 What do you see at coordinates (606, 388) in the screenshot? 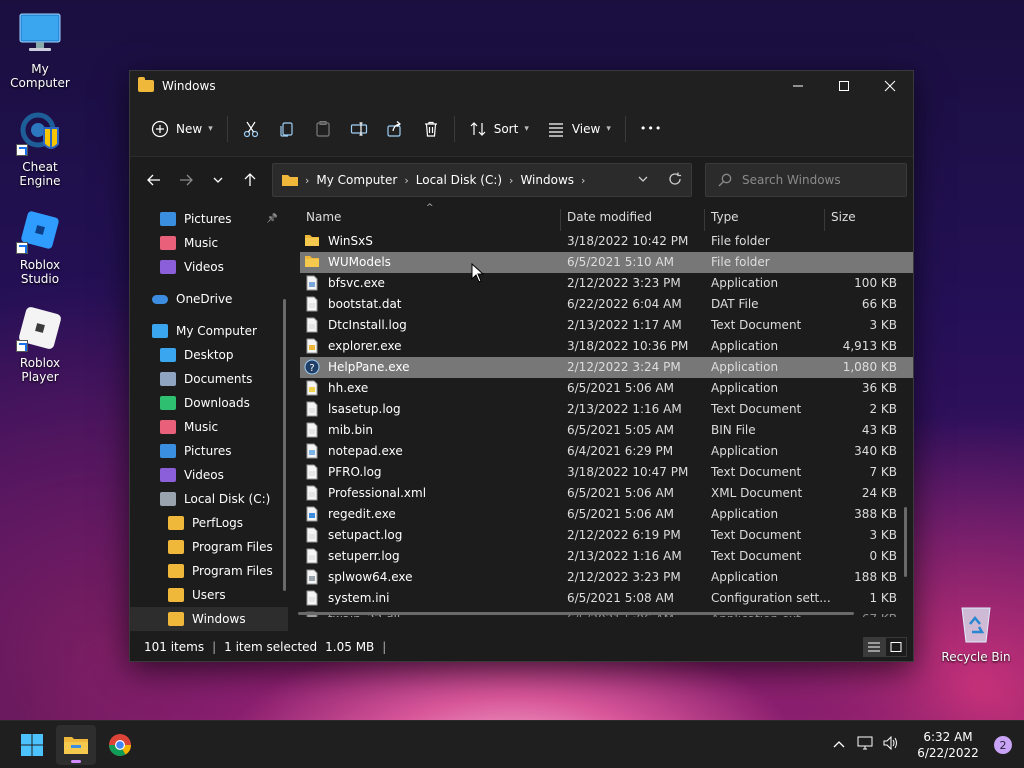
I see `file-row: hh.exe 6/5/2021 5:06 AM Application 36 KB` at bounding box center [606, 388].